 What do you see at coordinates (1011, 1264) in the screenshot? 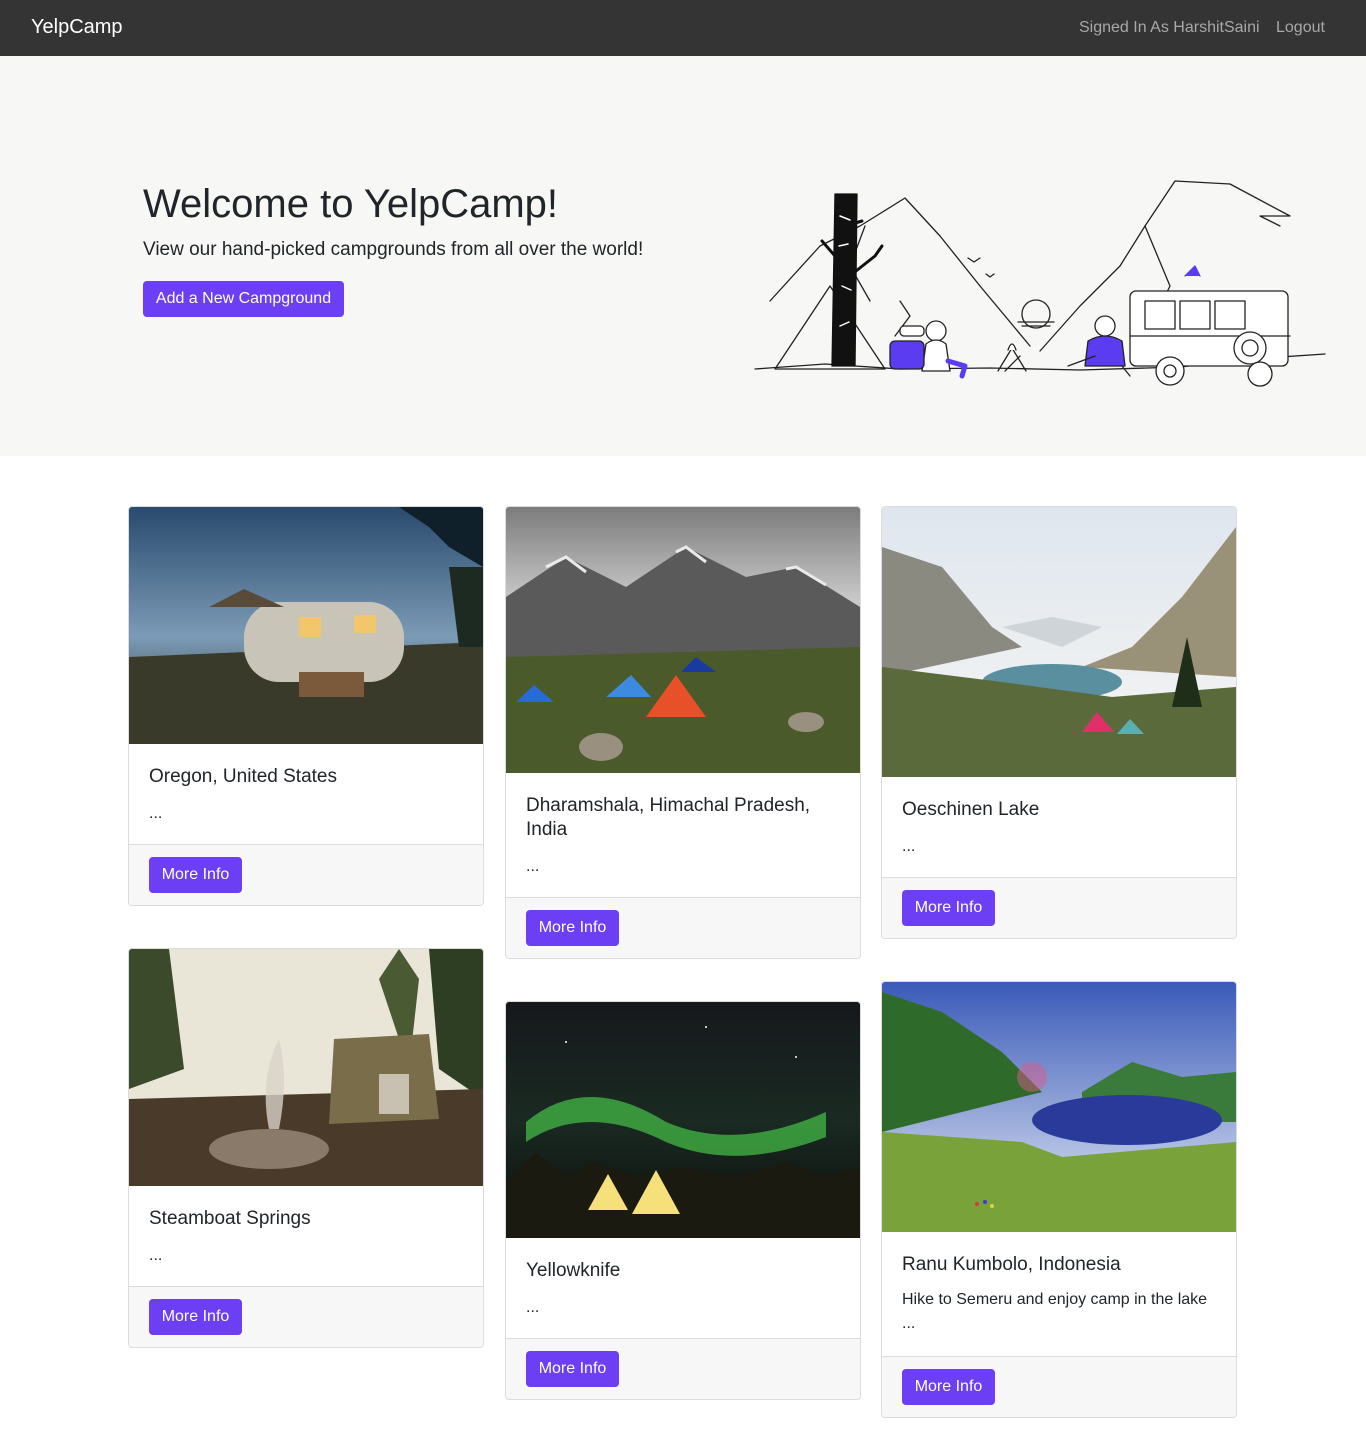
I see `campground-title: Ranu Kumbolo, Indonesia` at bounding box center [1011, 1264].